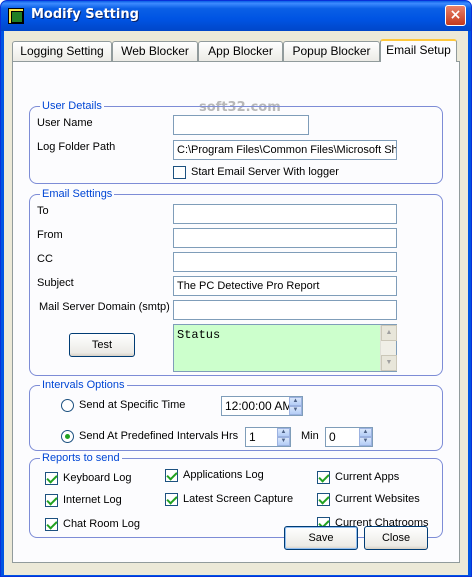 The height and width of the screenshot is (577, 472). Describe the element at coordinates (230, 436) in the screenshot. I see `hrs-label: Hrs` at that location.